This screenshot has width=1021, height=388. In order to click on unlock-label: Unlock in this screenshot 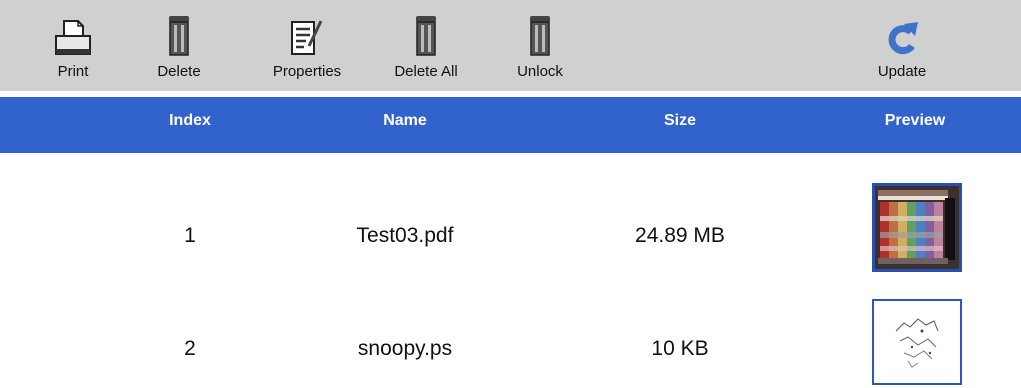, I will do `click(540, 71)`.